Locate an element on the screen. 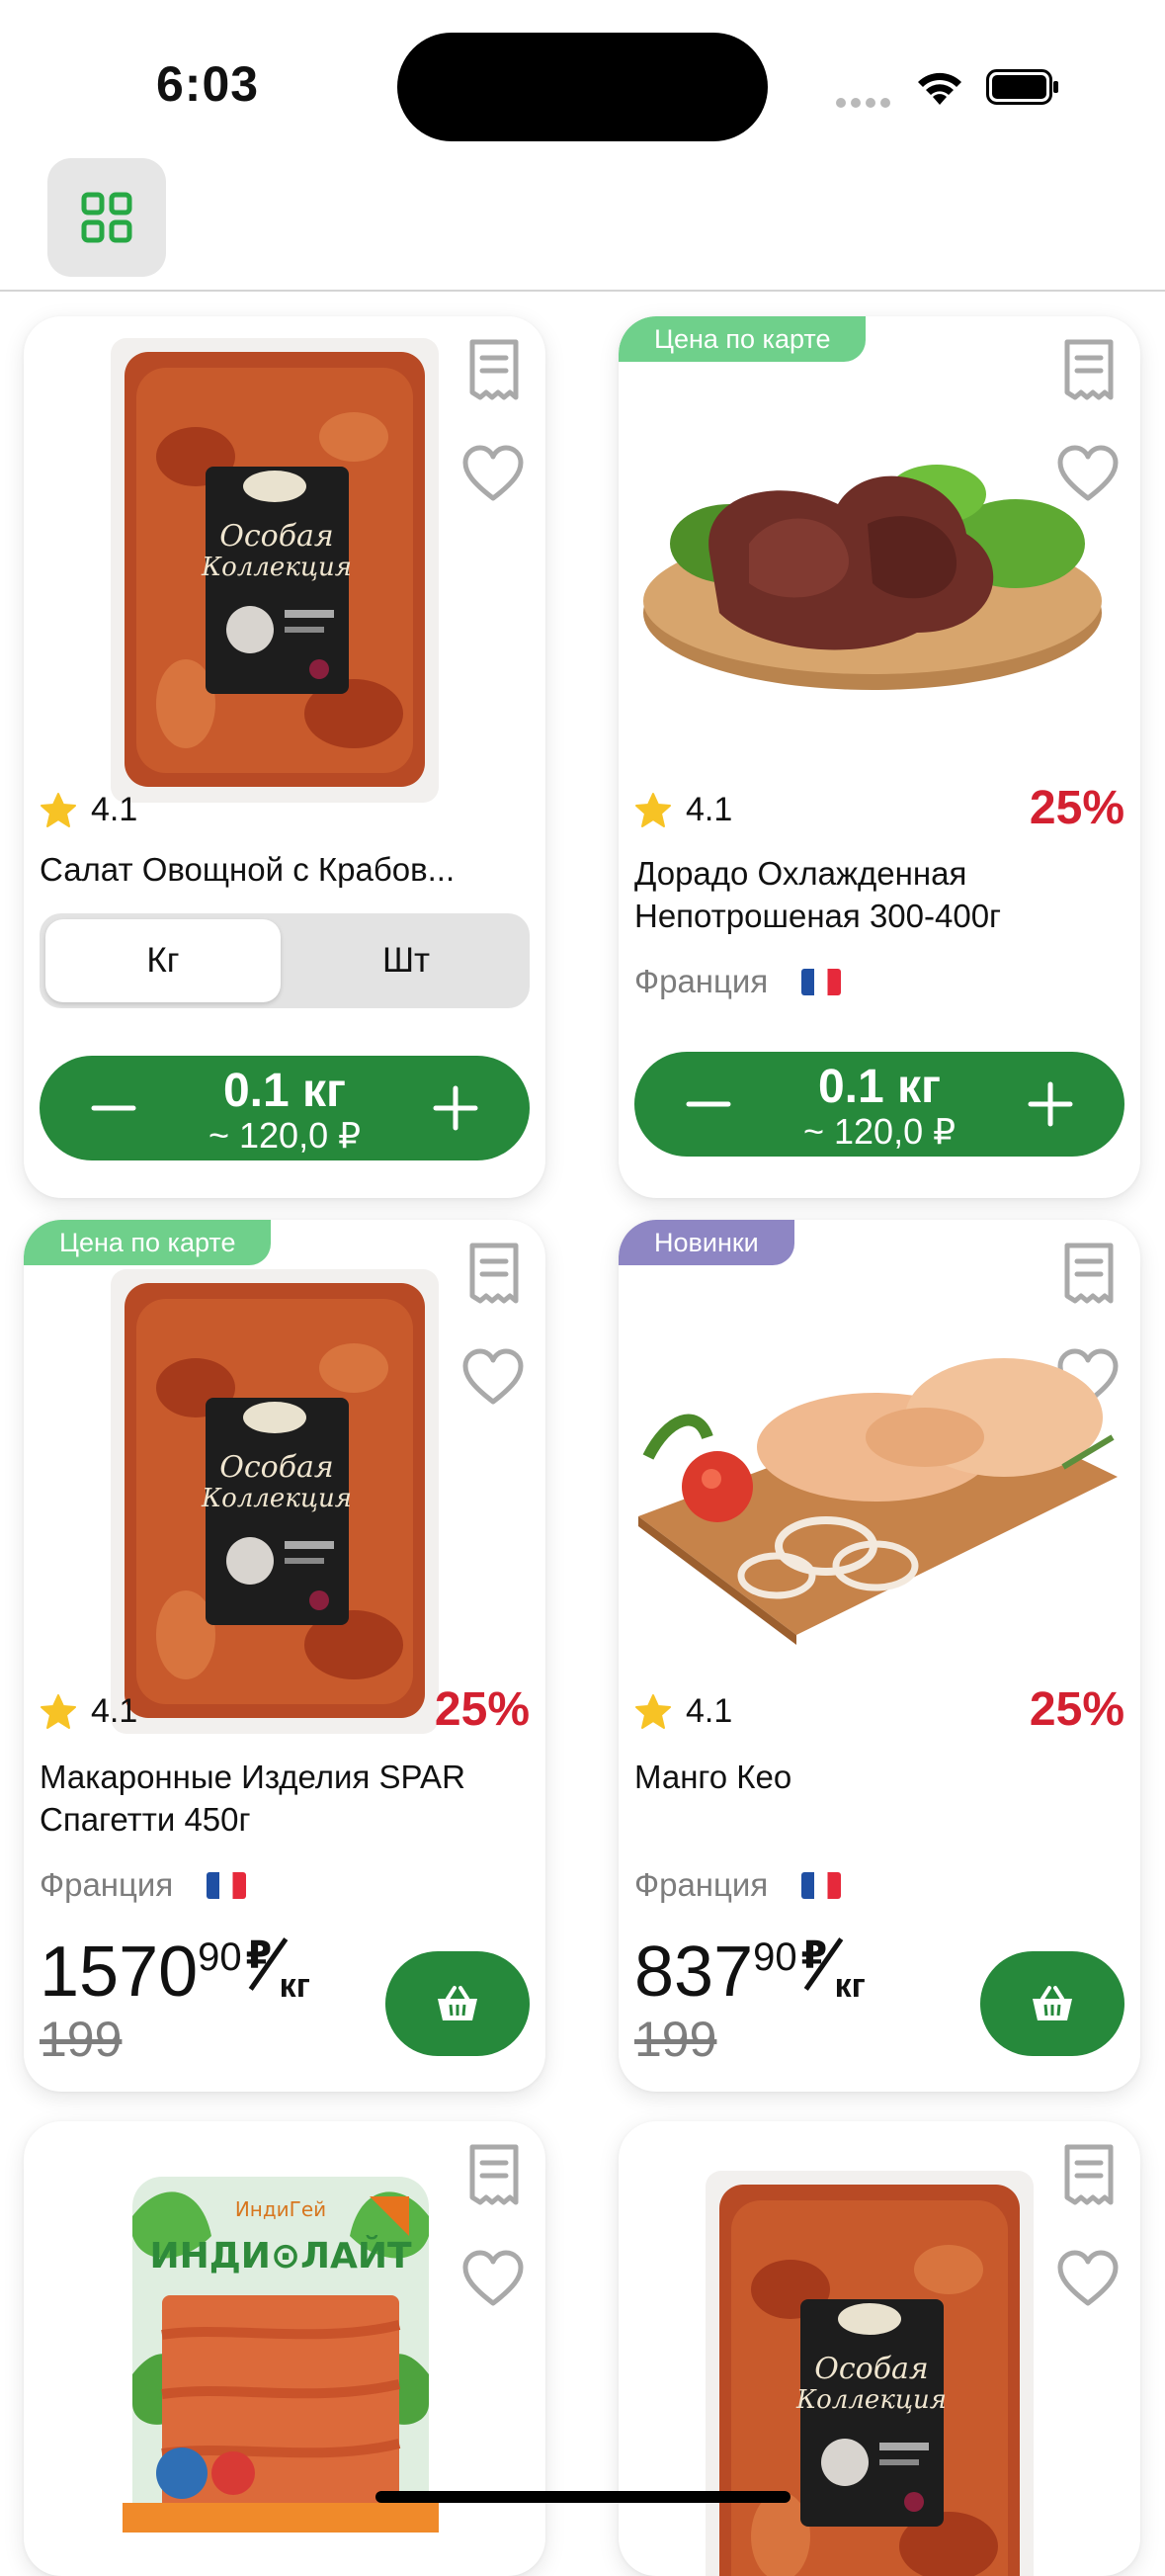 The width and height of the screenshot is (1165, 2576). product-card: ИндиГей ИНДИ⊙ЛАЙТ is located at coordinates (284, 2348).